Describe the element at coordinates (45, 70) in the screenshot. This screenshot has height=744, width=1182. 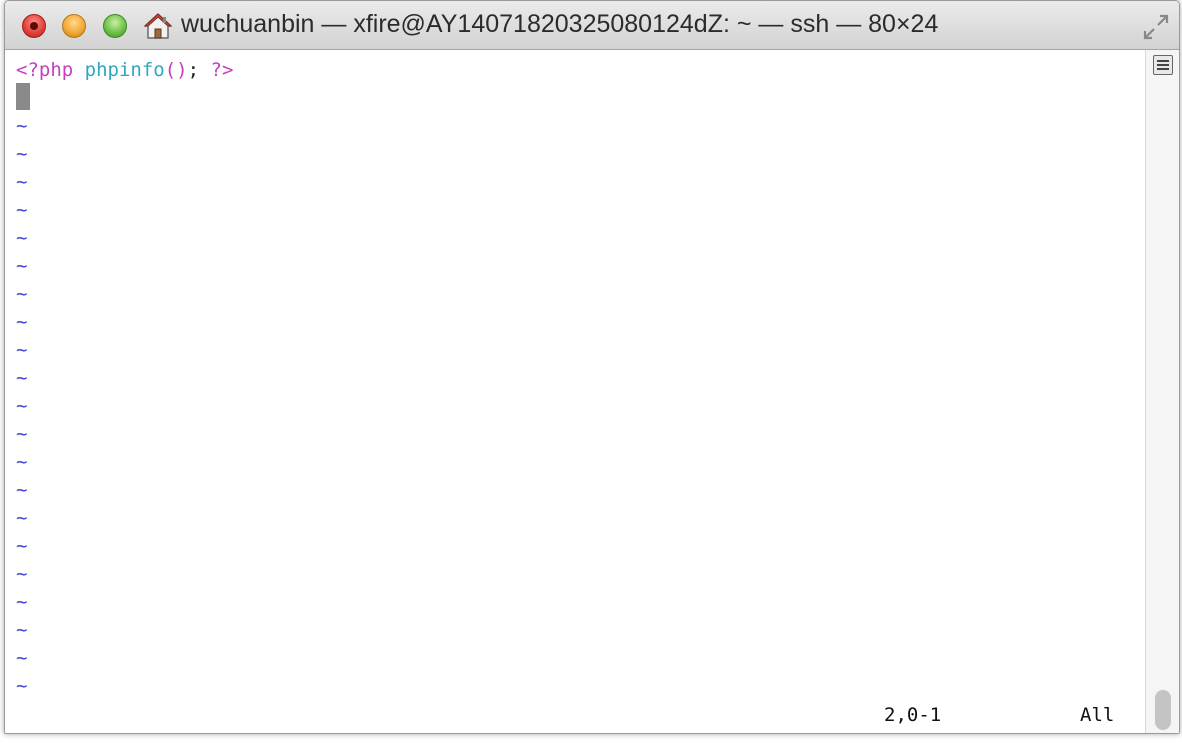
I see `php-open-tag: <?php` at that location.